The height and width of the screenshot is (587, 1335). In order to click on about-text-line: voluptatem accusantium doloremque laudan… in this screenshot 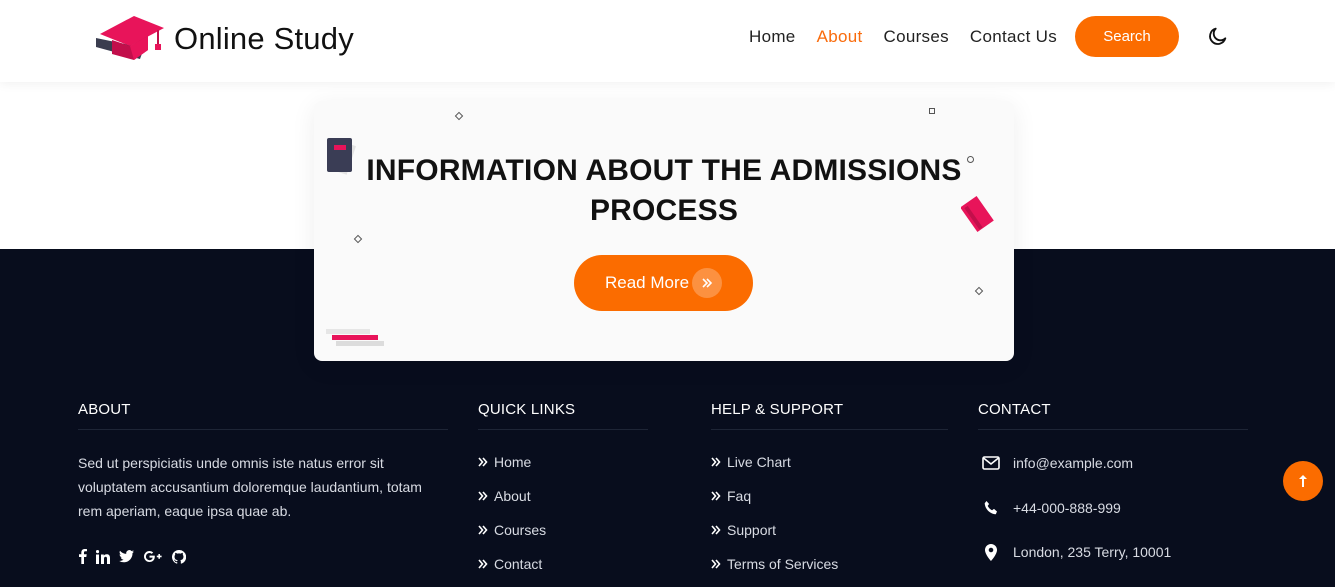, I will do `click(250, 487)`.